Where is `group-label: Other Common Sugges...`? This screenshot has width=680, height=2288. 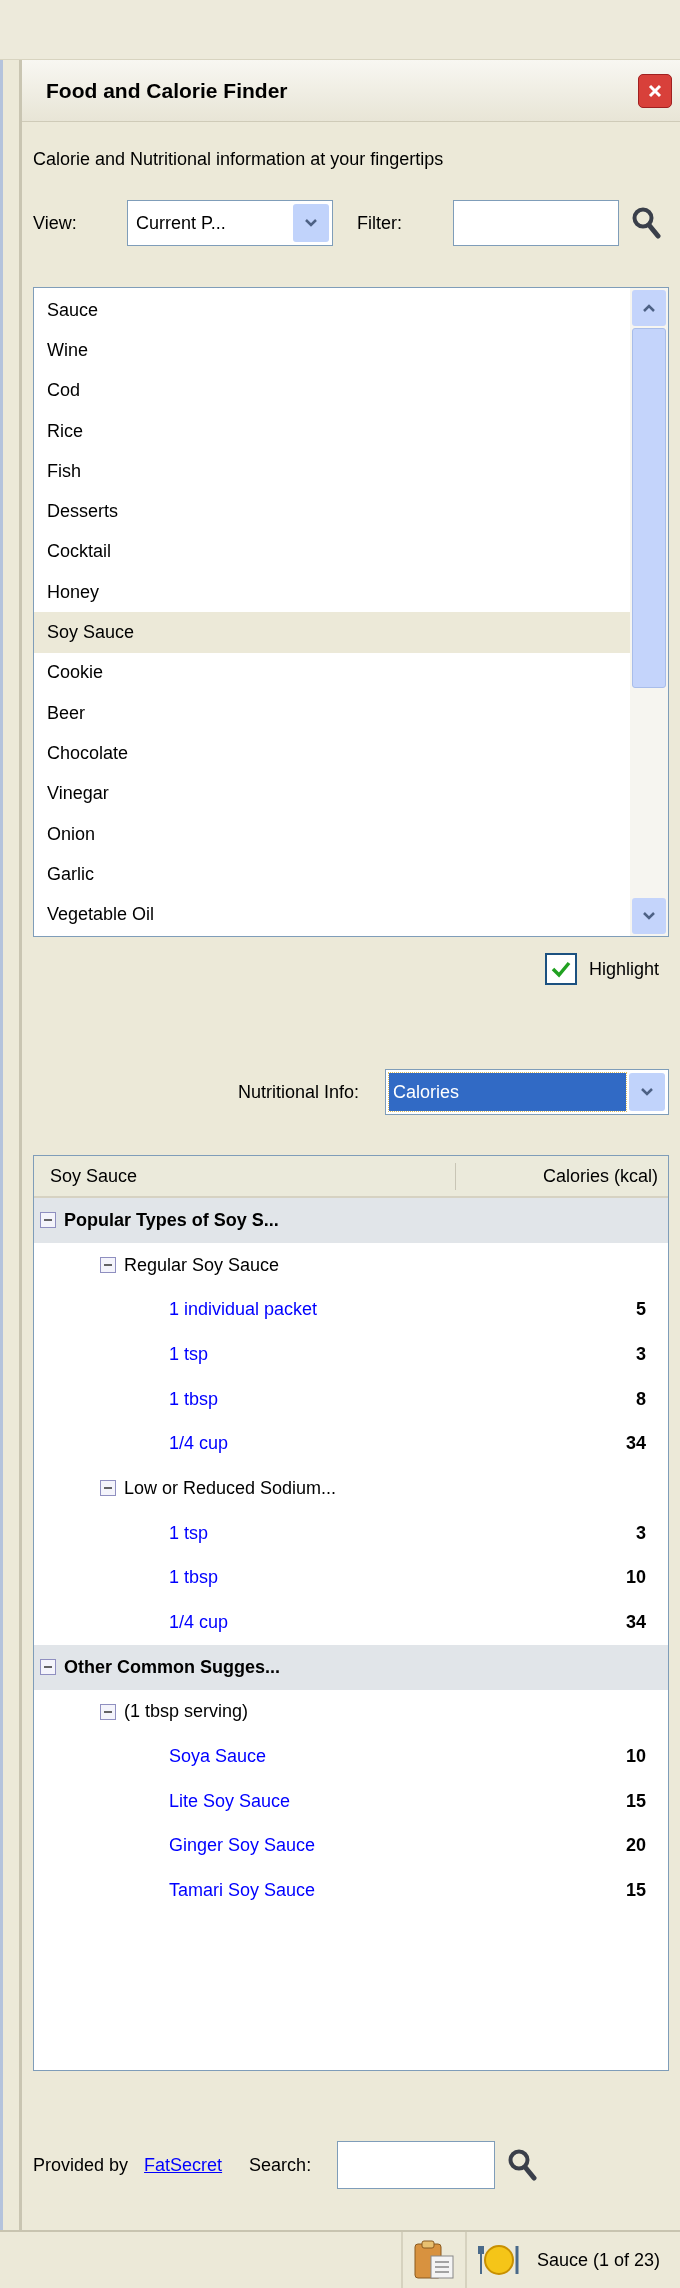 group-label: Other Common Sugges... is located at coordinates (172, 1667).